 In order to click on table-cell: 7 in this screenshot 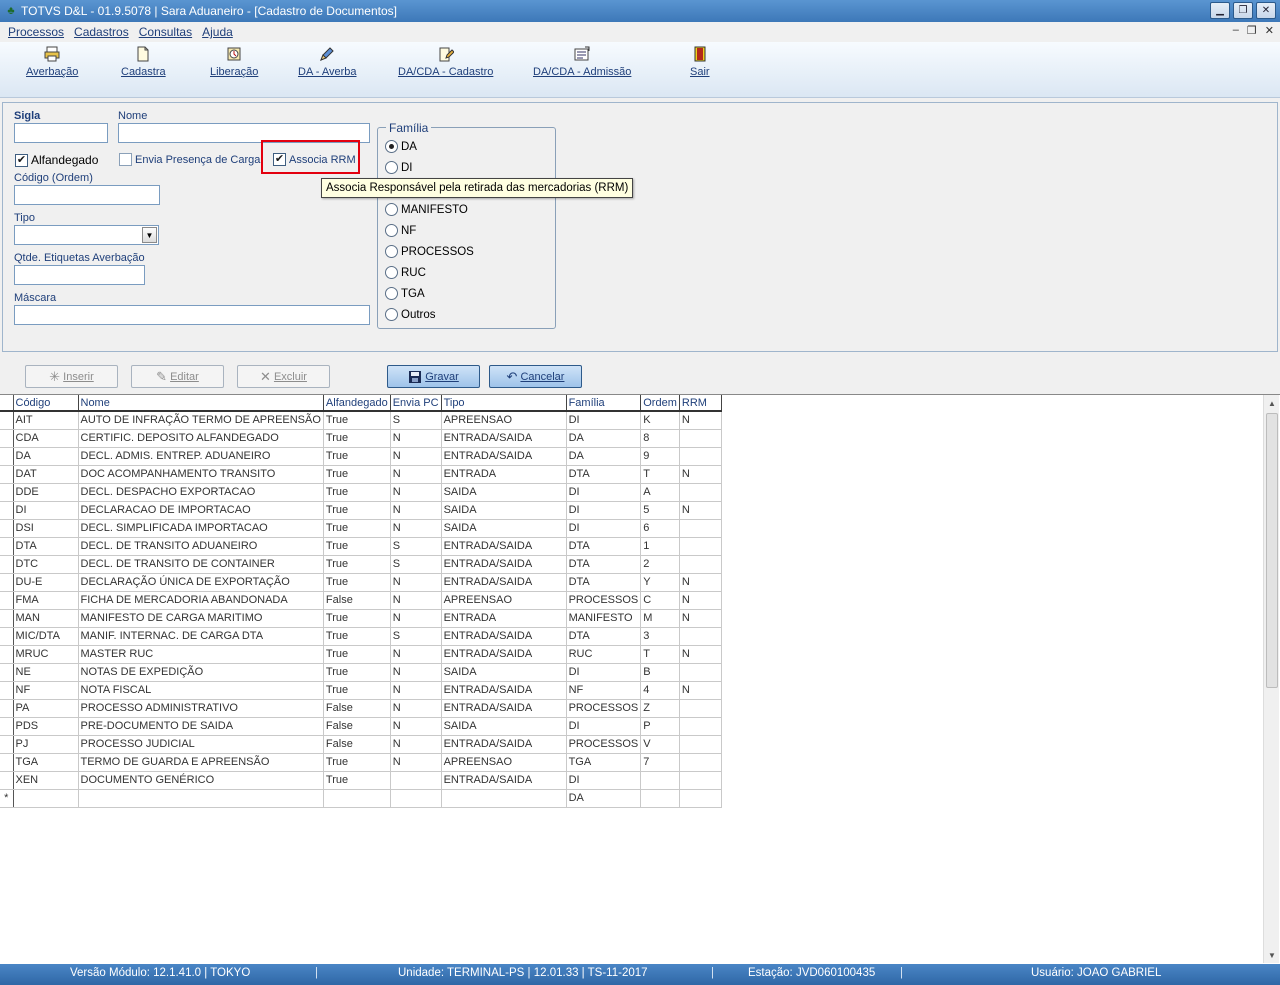, I will do `click(660, 762)`.